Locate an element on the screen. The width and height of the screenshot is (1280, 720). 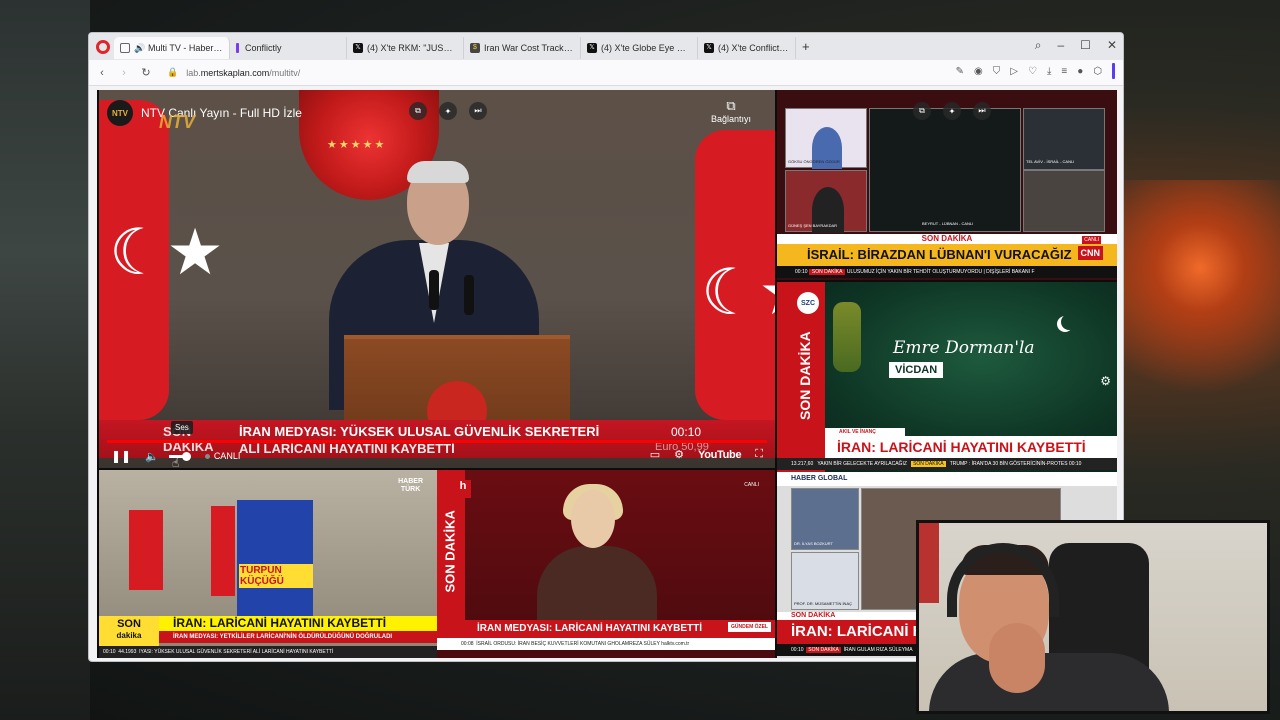
fullscreen-icon: ⛶ is located at coordinates (759, 454).